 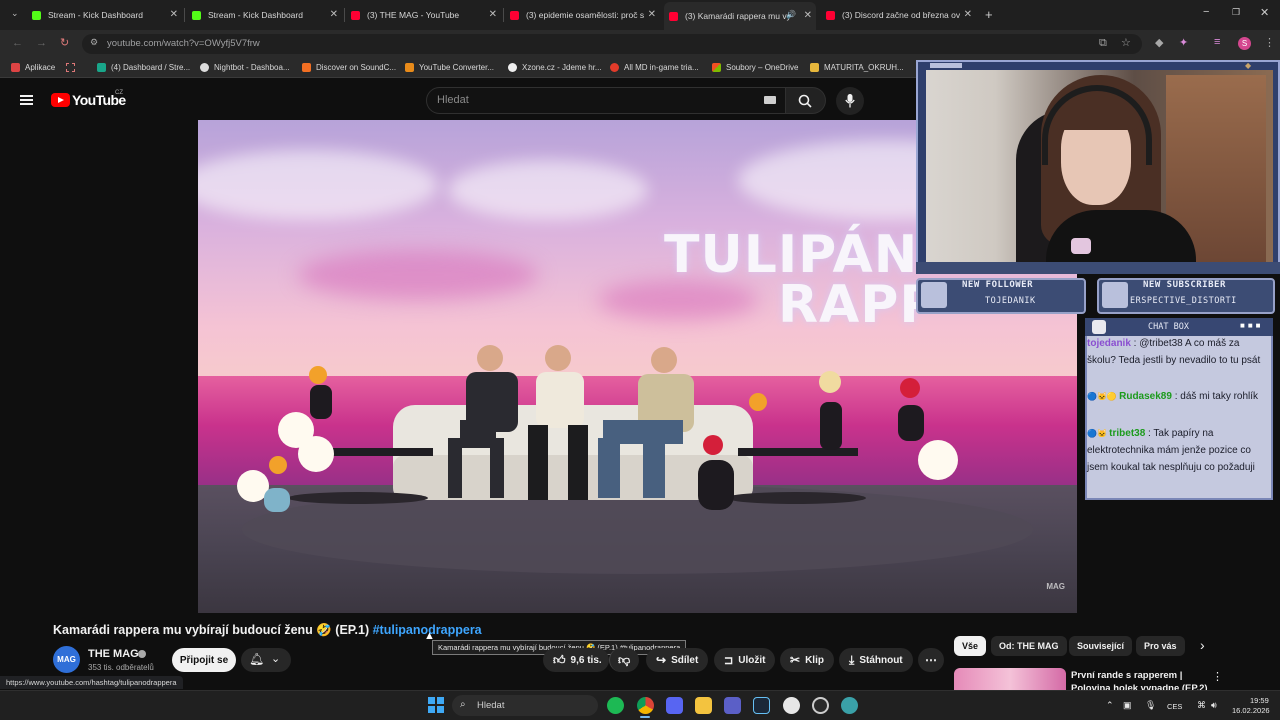 What do you see at coordinates (732, 705) in the screenshot?
I see `teams-icon` at bounding box center [732, 705].